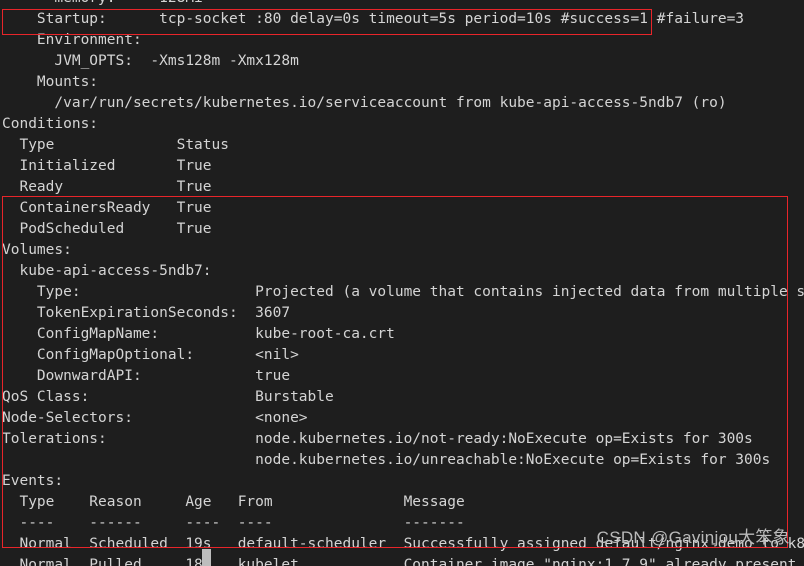 Image resolution: width=804 pixels, height=566 pixels. Describe the element at coordinates (198, 334) in the screenshot. I see `terminal-line: ConfigMapName: kube-root-ca.crt` at that location.